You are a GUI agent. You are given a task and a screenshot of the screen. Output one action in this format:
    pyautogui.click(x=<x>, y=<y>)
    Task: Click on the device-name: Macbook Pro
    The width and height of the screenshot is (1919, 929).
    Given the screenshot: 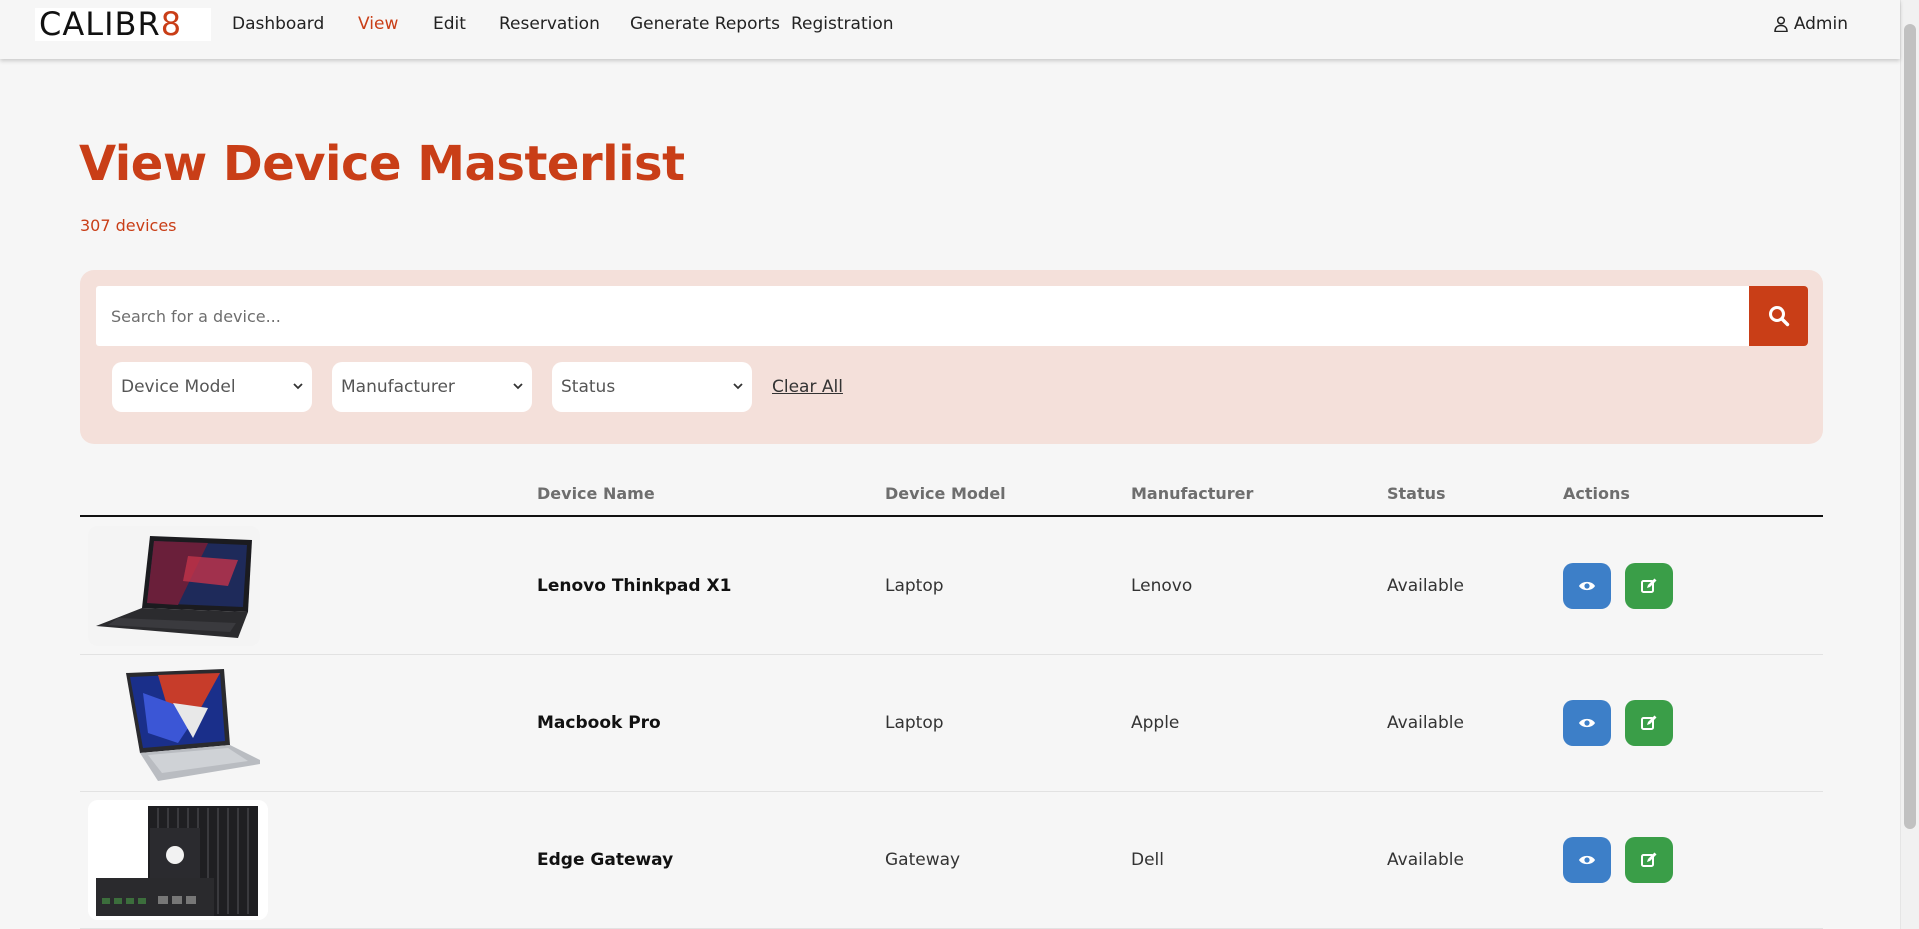 What is the action you would take?
    pyautogui.click(x=599, y=723)
    